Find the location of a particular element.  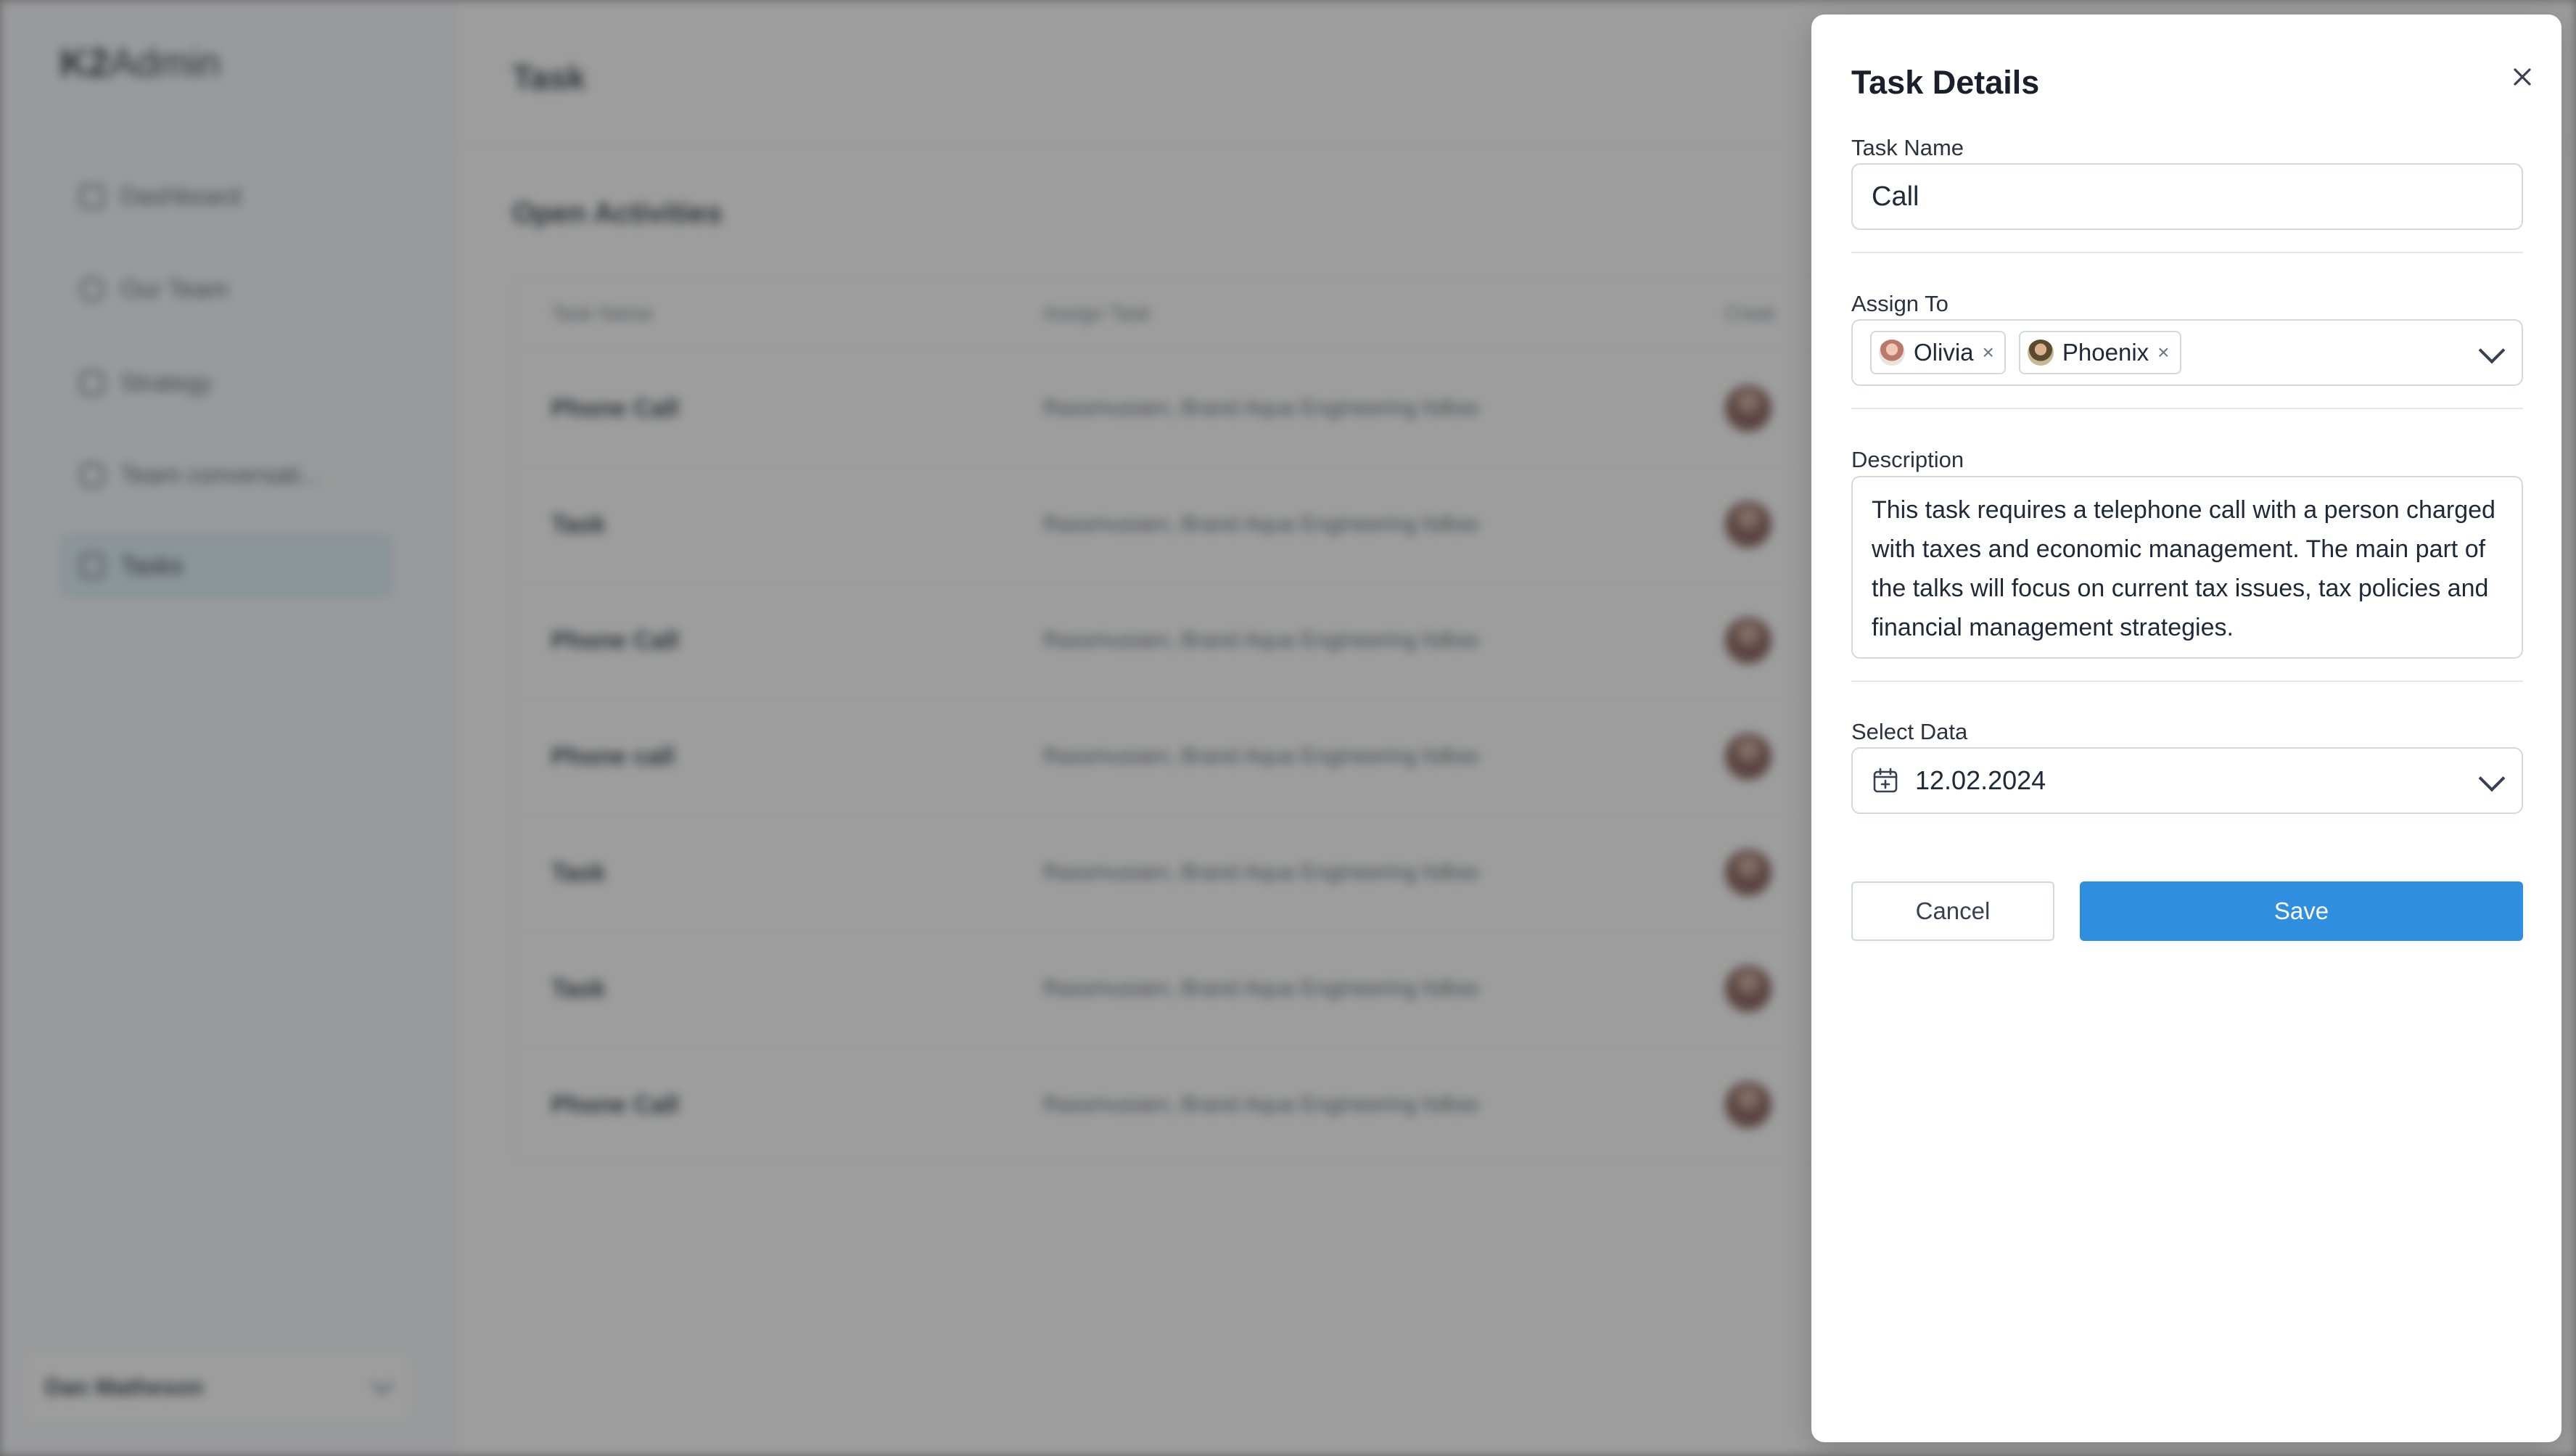

task-name-label: Task Name is located at coordinates (1907, 147).